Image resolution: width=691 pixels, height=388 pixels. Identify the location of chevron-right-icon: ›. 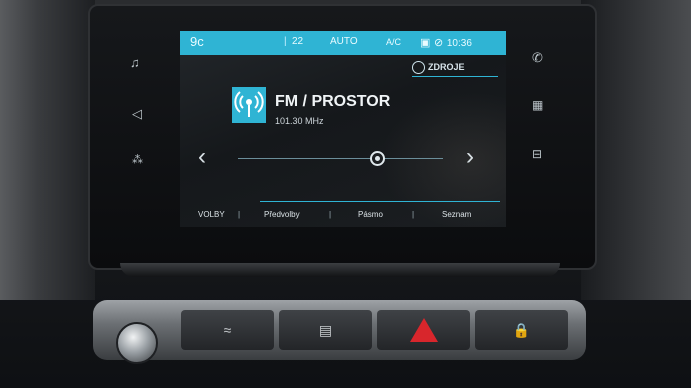
(470, 157).